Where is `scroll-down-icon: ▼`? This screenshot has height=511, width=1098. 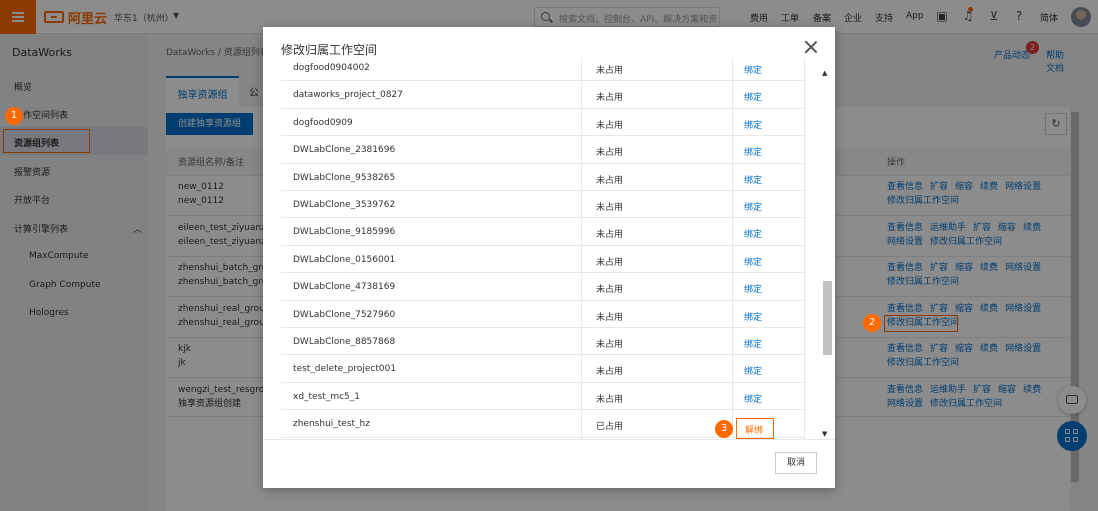 scroll-down-icon: ▼ is located at coordinates (824, 434).